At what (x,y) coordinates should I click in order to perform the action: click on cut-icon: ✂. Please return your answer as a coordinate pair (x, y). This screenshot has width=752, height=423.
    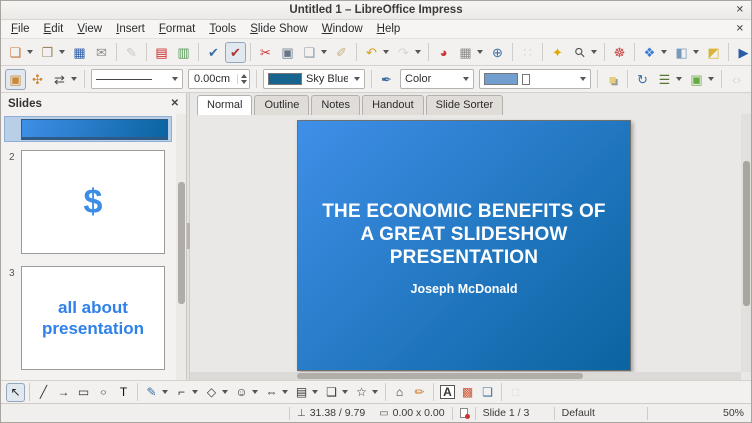
    Looking at the image, I should click on (265, 52).